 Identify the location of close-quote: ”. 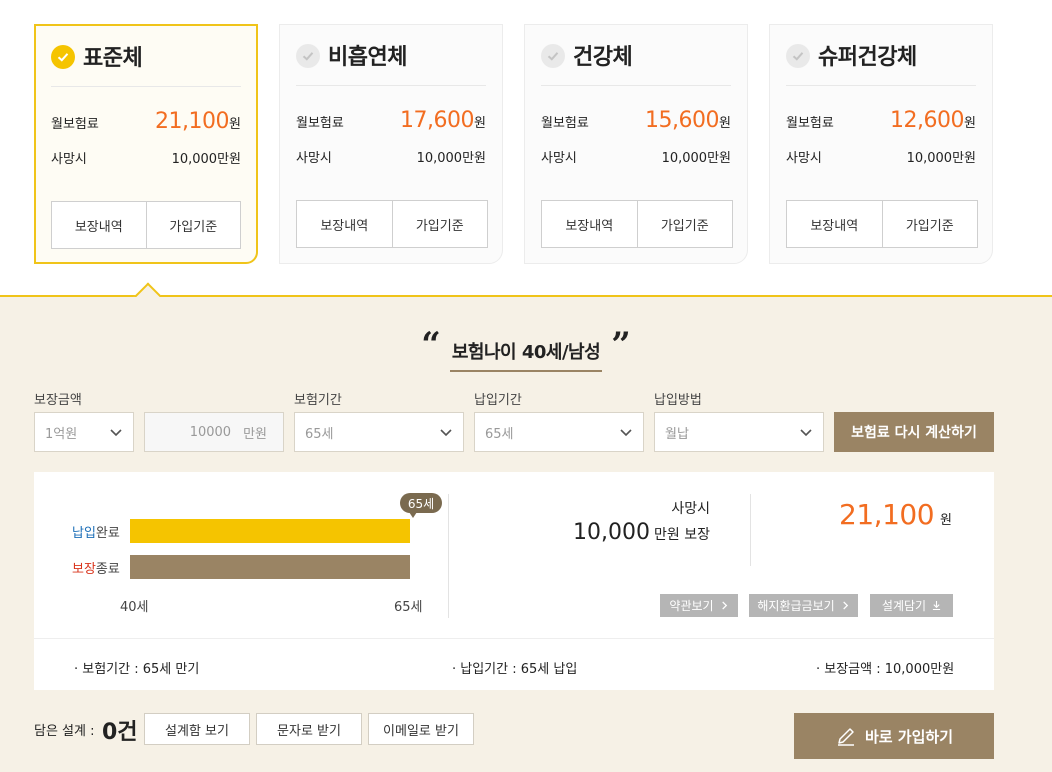
(621, 345).